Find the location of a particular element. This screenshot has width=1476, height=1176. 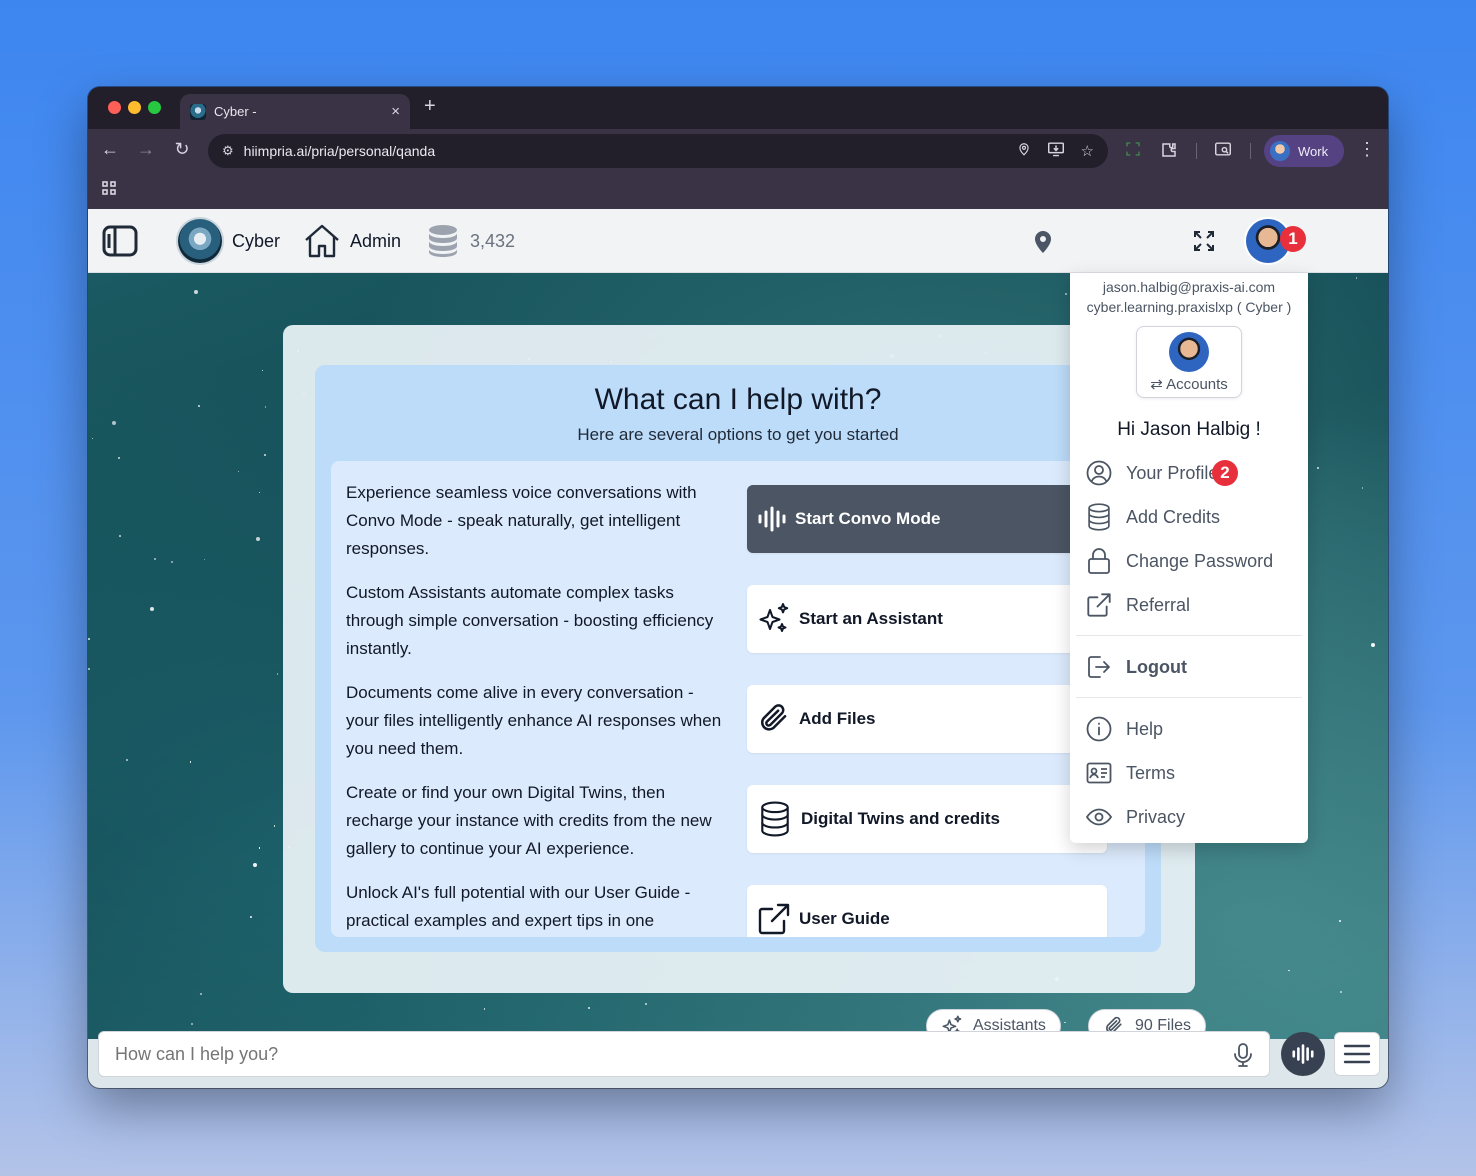

menu-item-referral: Referral is located at coordinates (1191, 605).